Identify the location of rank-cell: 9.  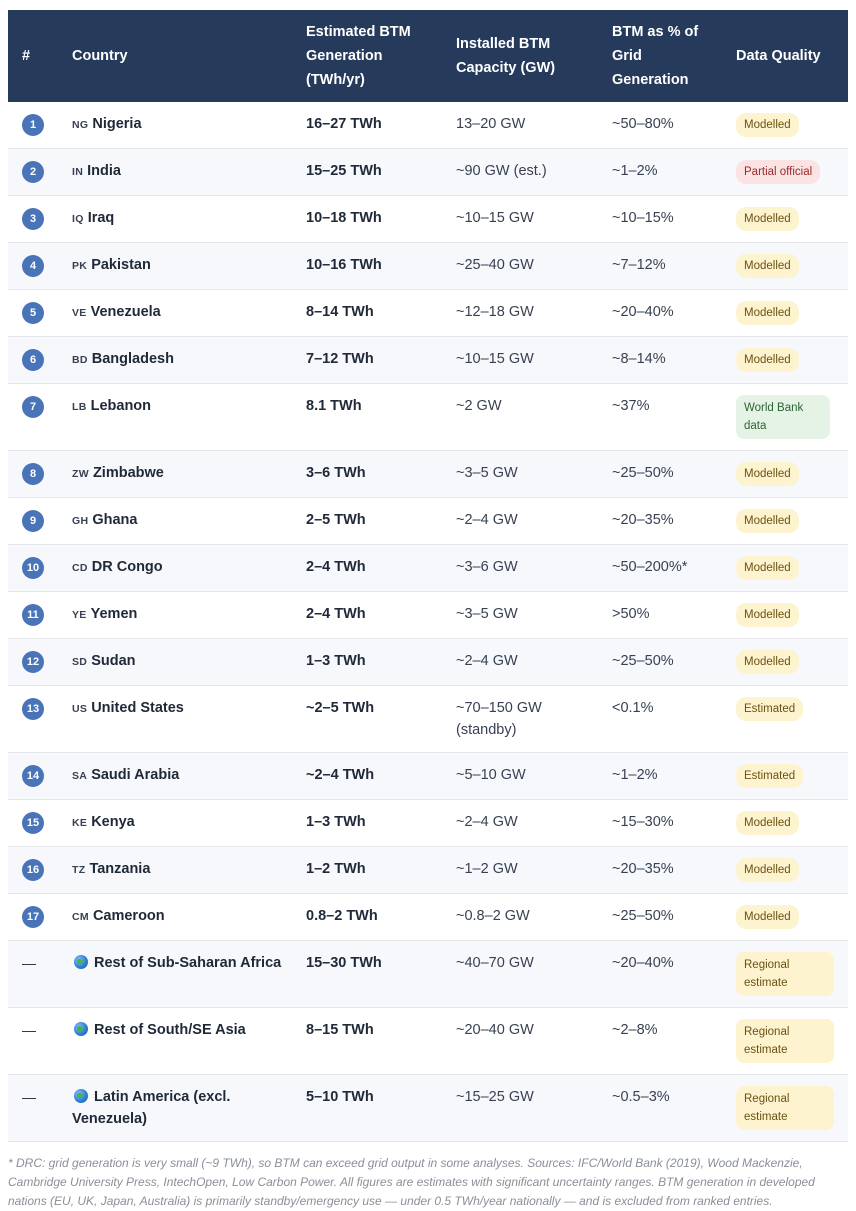
(37, 521).